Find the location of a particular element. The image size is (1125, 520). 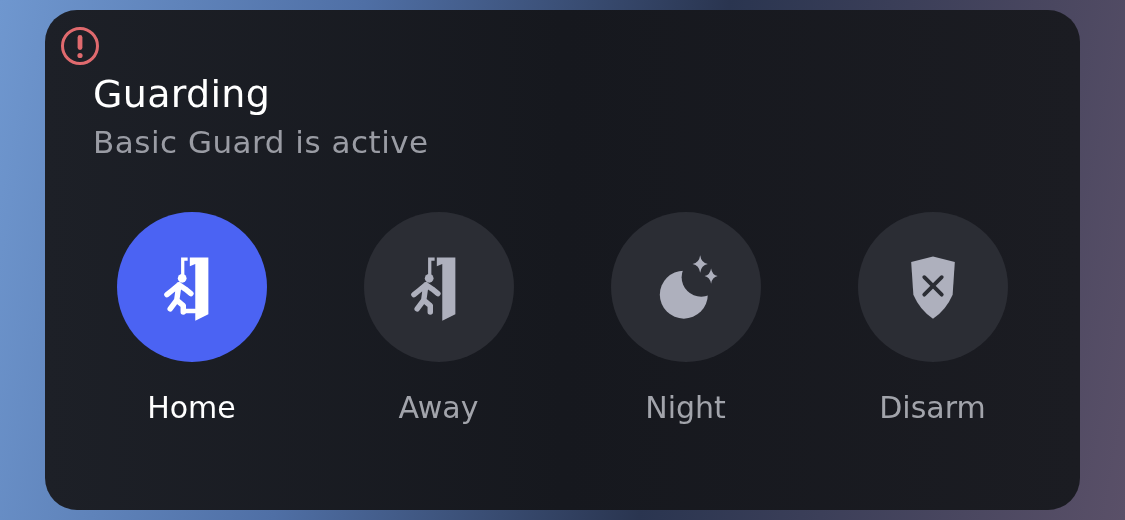

status-text: Basic Guard is active is located at coordinates (261, 142).